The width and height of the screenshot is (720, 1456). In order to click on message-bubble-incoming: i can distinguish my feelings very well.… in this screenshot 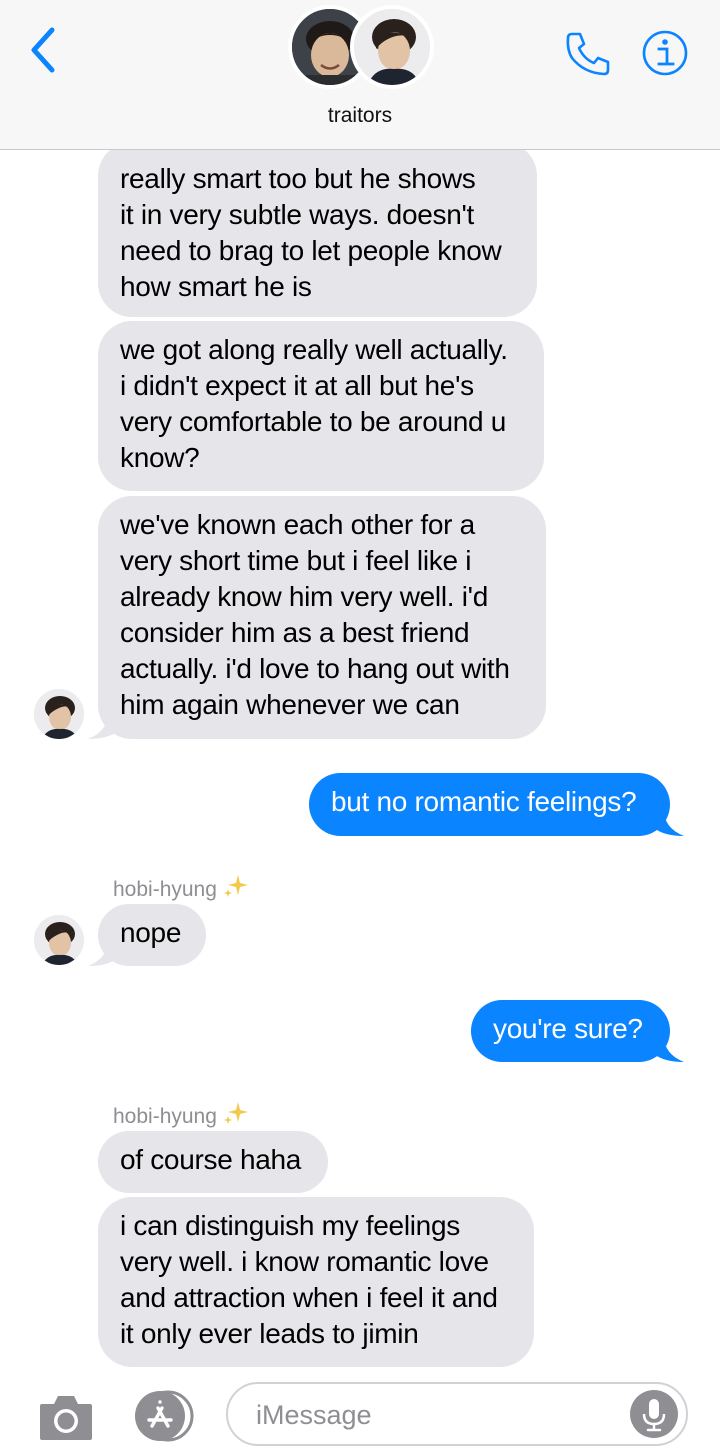, I will do `click(316, 1282)`.